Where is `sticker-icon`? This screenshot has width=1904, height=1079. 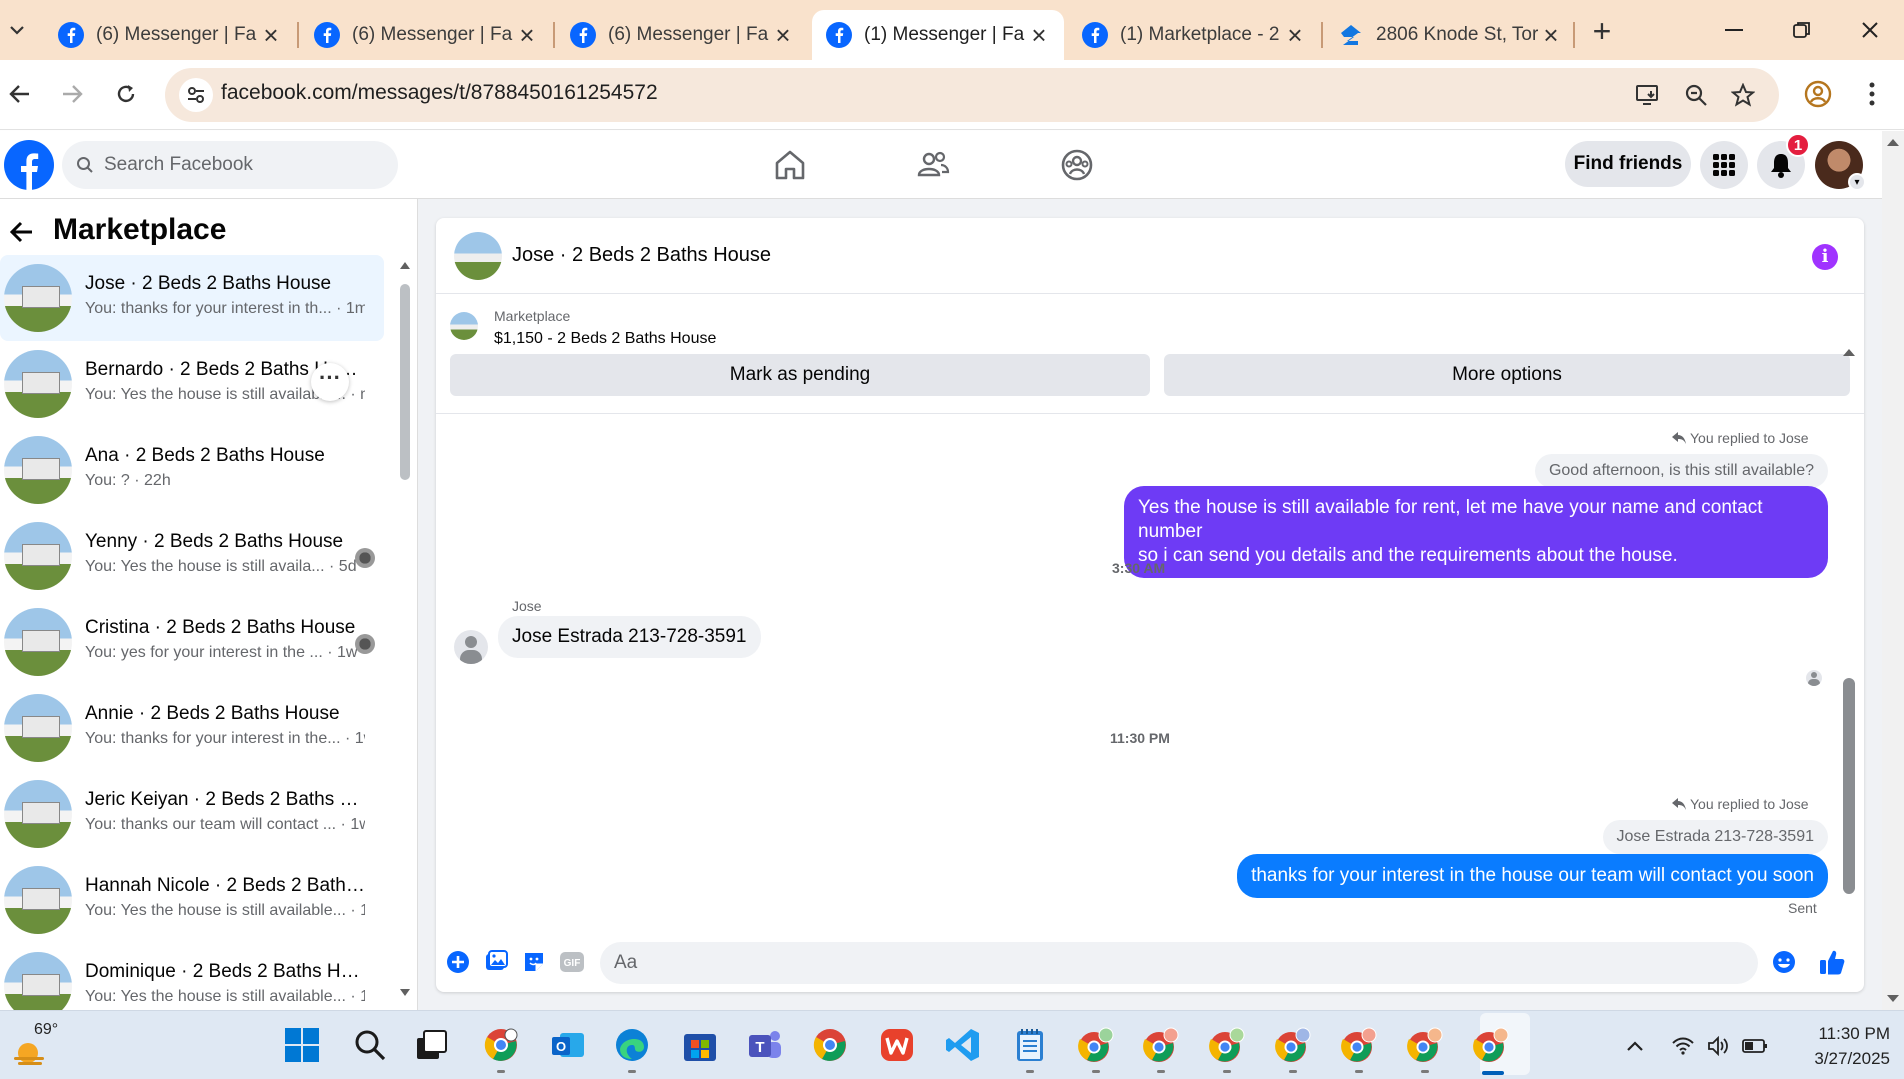
sticker-icon is located at coordinates (534, 962).